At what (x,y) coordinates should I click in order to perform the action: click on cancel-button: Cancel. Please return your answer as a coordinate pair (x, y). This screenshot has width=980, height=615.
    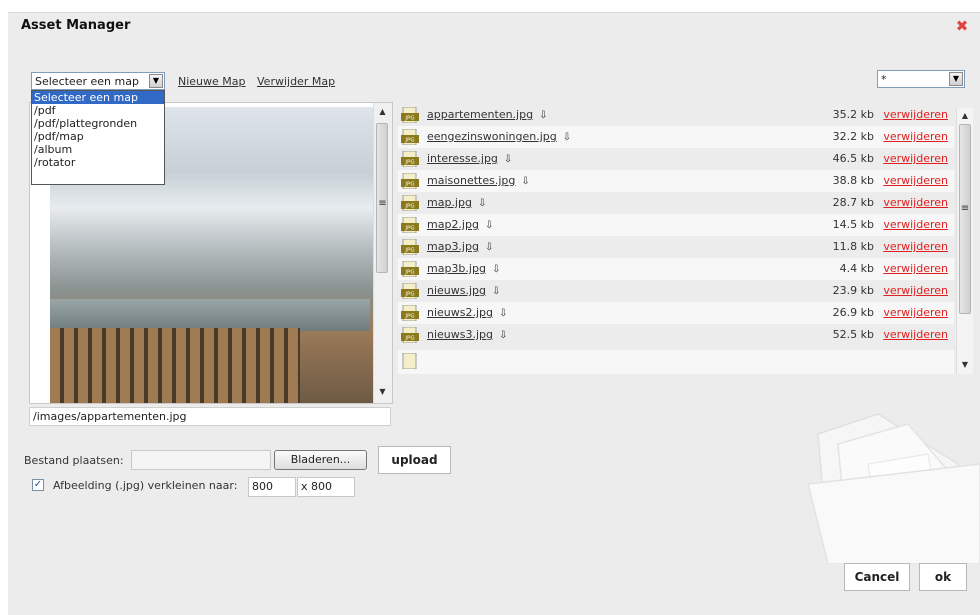
    Looking at the image, I should click on (877, 577).